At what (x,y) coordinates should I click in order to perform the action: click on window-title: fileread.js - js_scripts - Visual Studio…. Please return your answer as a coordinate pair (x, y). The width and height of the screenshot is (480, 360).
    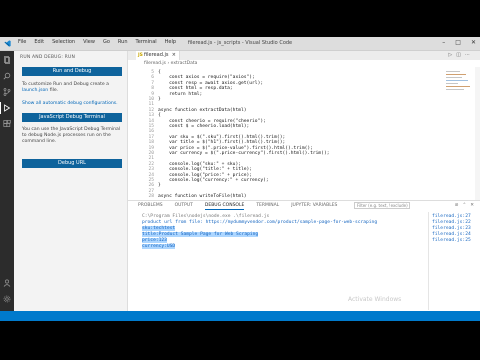
    Looking at the image, I should click on (240, 43).